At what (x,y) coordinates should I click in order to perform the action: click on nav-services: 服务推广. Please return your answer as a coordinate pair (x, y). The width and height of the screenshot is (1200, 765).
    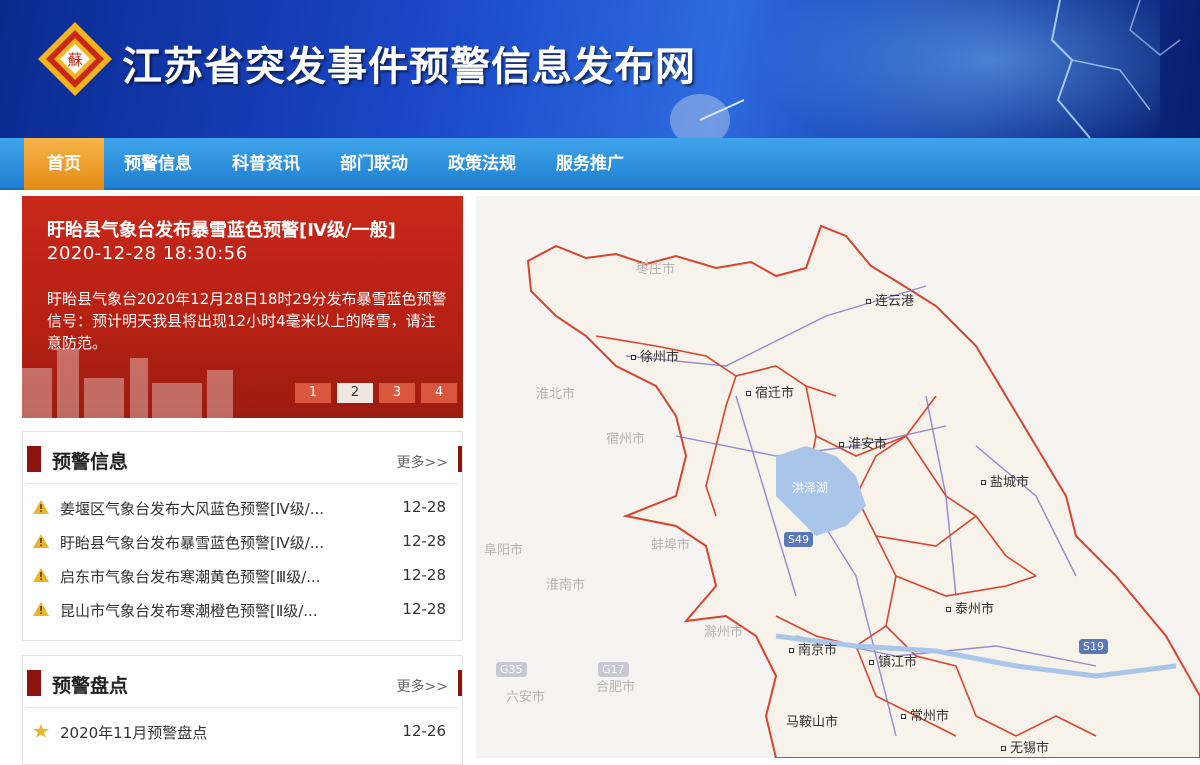
    Looking at the image, I should click on (590, 164).